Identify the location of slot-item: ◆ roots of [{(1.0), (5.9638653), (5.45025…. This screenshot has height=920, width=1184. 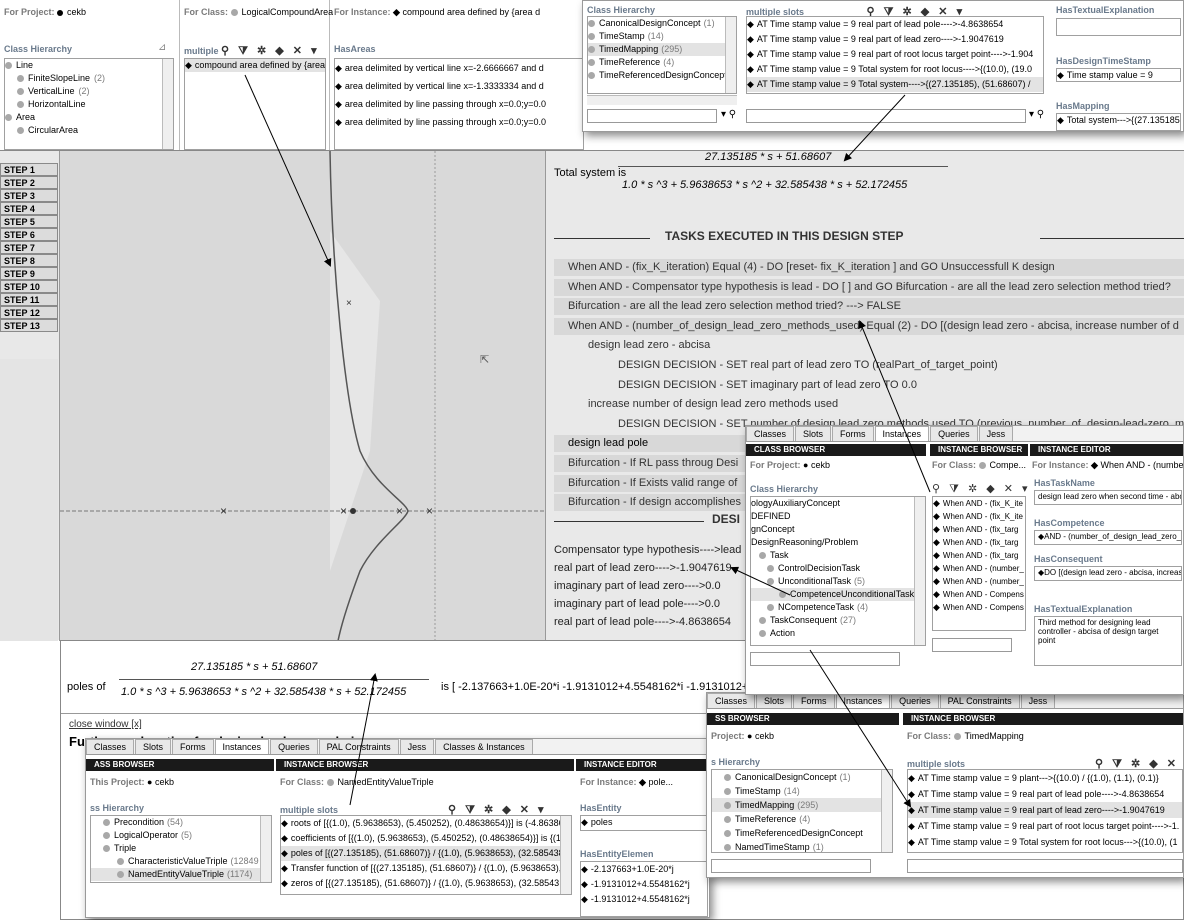
(426, 823).